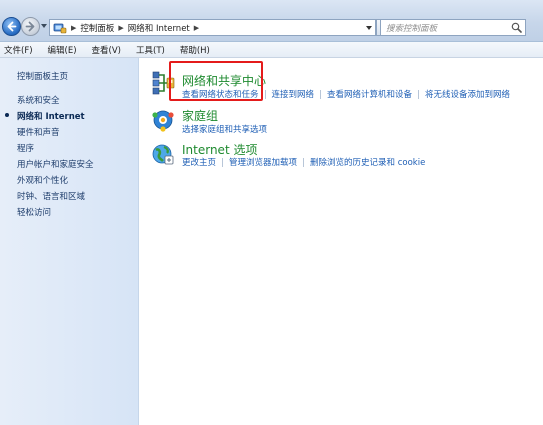 The height and width of the screenshot is (425, 543). What do you see at coordinates (106, 50) in the screenshot?
I see `menu-view: 查看(V)` at bounding box center [106, 50].